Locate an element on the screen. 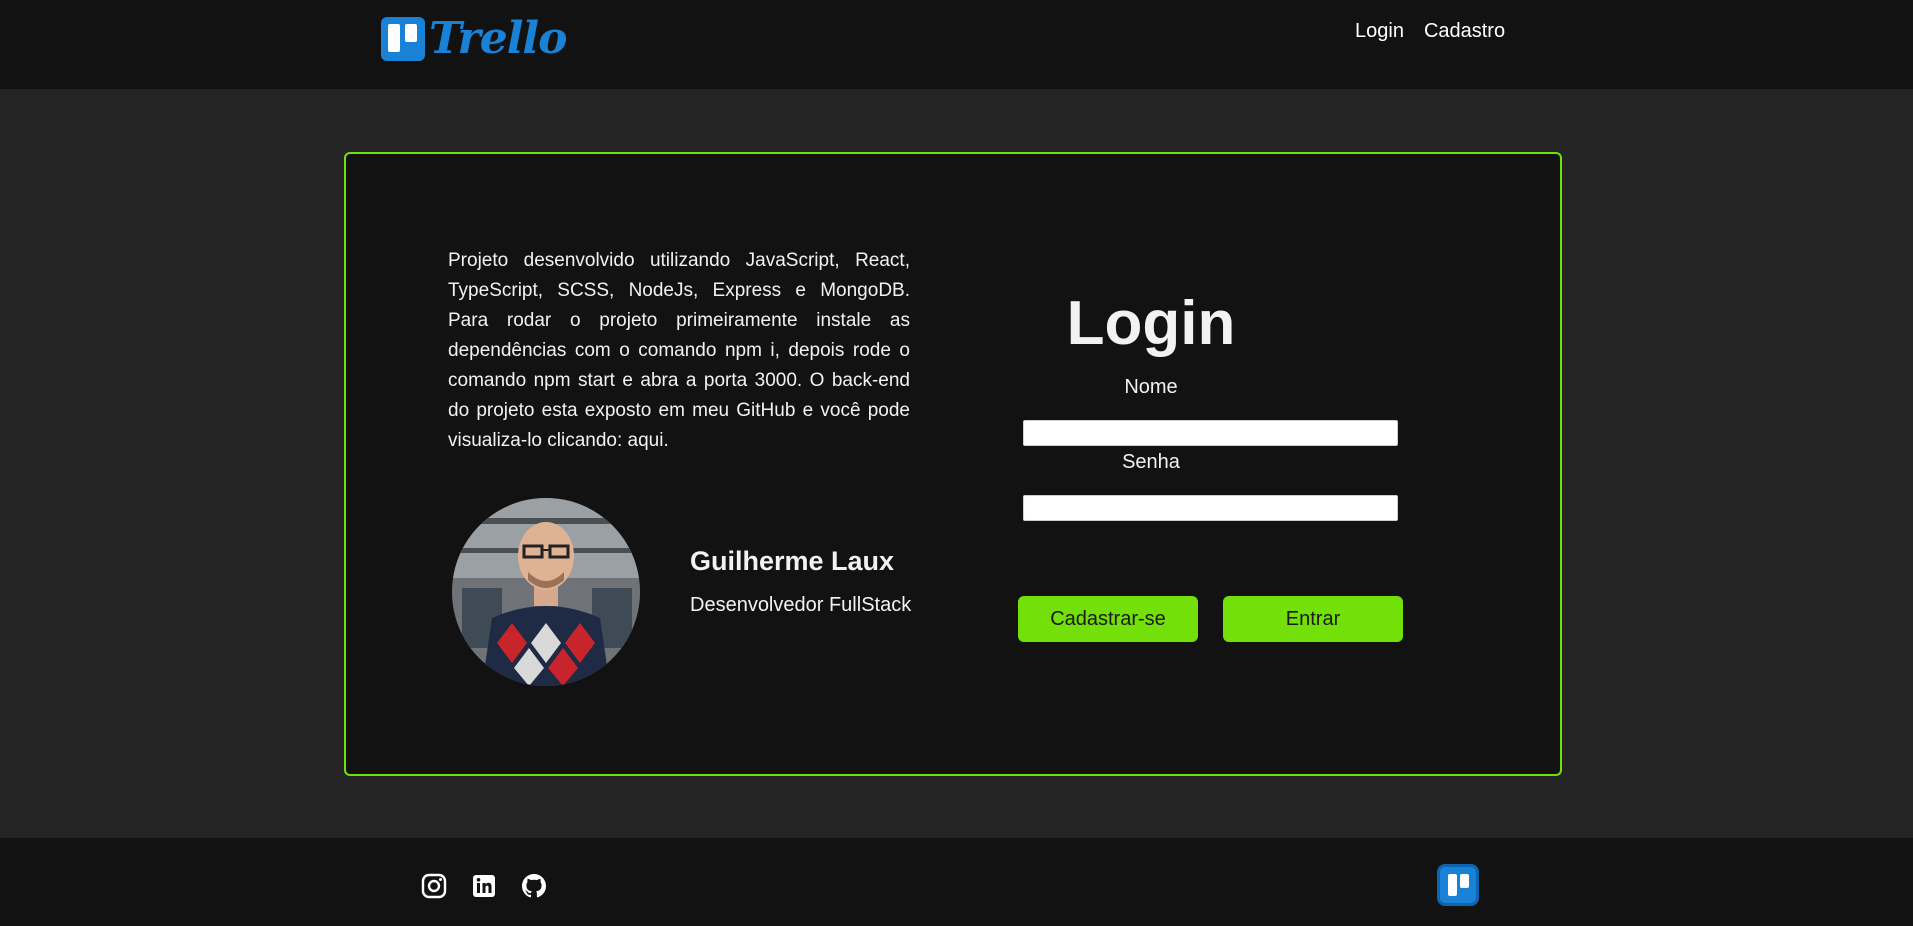 This screenshot has width=1913, height=926. developer-role: Desenvolvedor FullStack is located at coordinates (801, 605).